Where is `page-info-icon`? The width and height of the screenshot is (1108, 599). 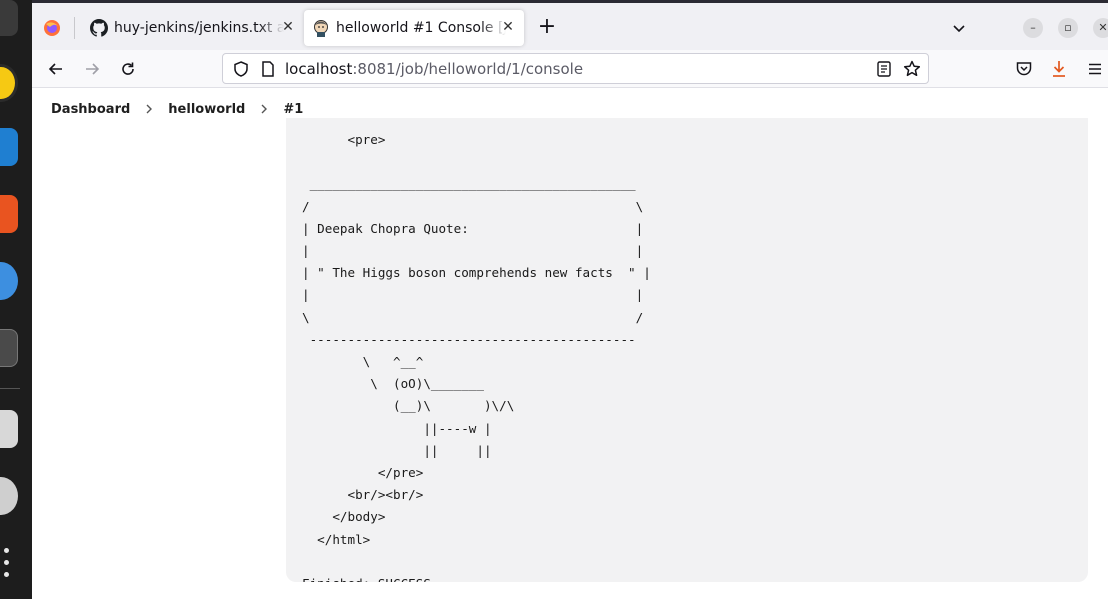
page-info-icon is located at coordinates (268, 69).